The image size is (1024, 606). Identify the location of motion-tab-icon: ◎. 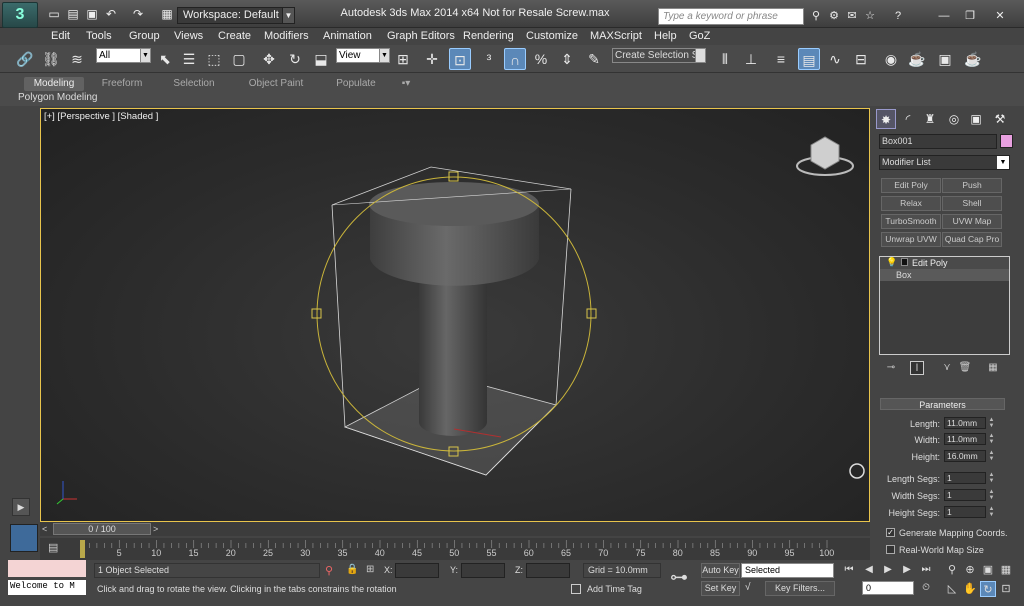
(954, 119).